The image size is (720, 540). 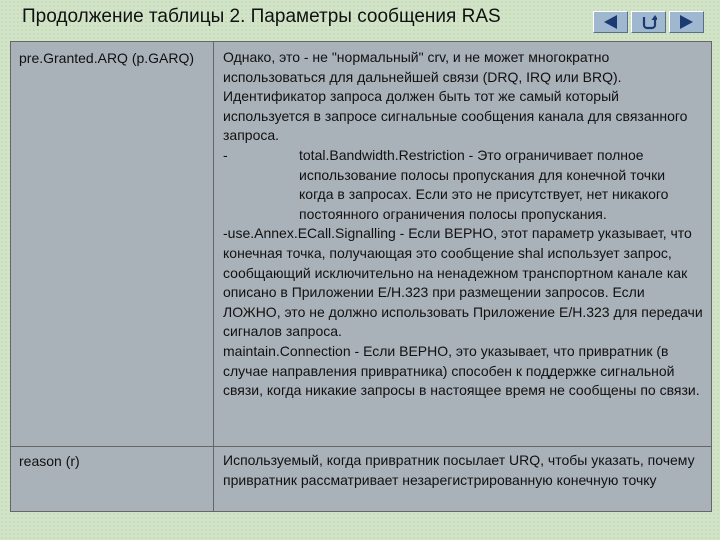 What do you see at coordinates (213, 276) in the screenshot?
I see `column-divider` at bounding box center [213, 276].